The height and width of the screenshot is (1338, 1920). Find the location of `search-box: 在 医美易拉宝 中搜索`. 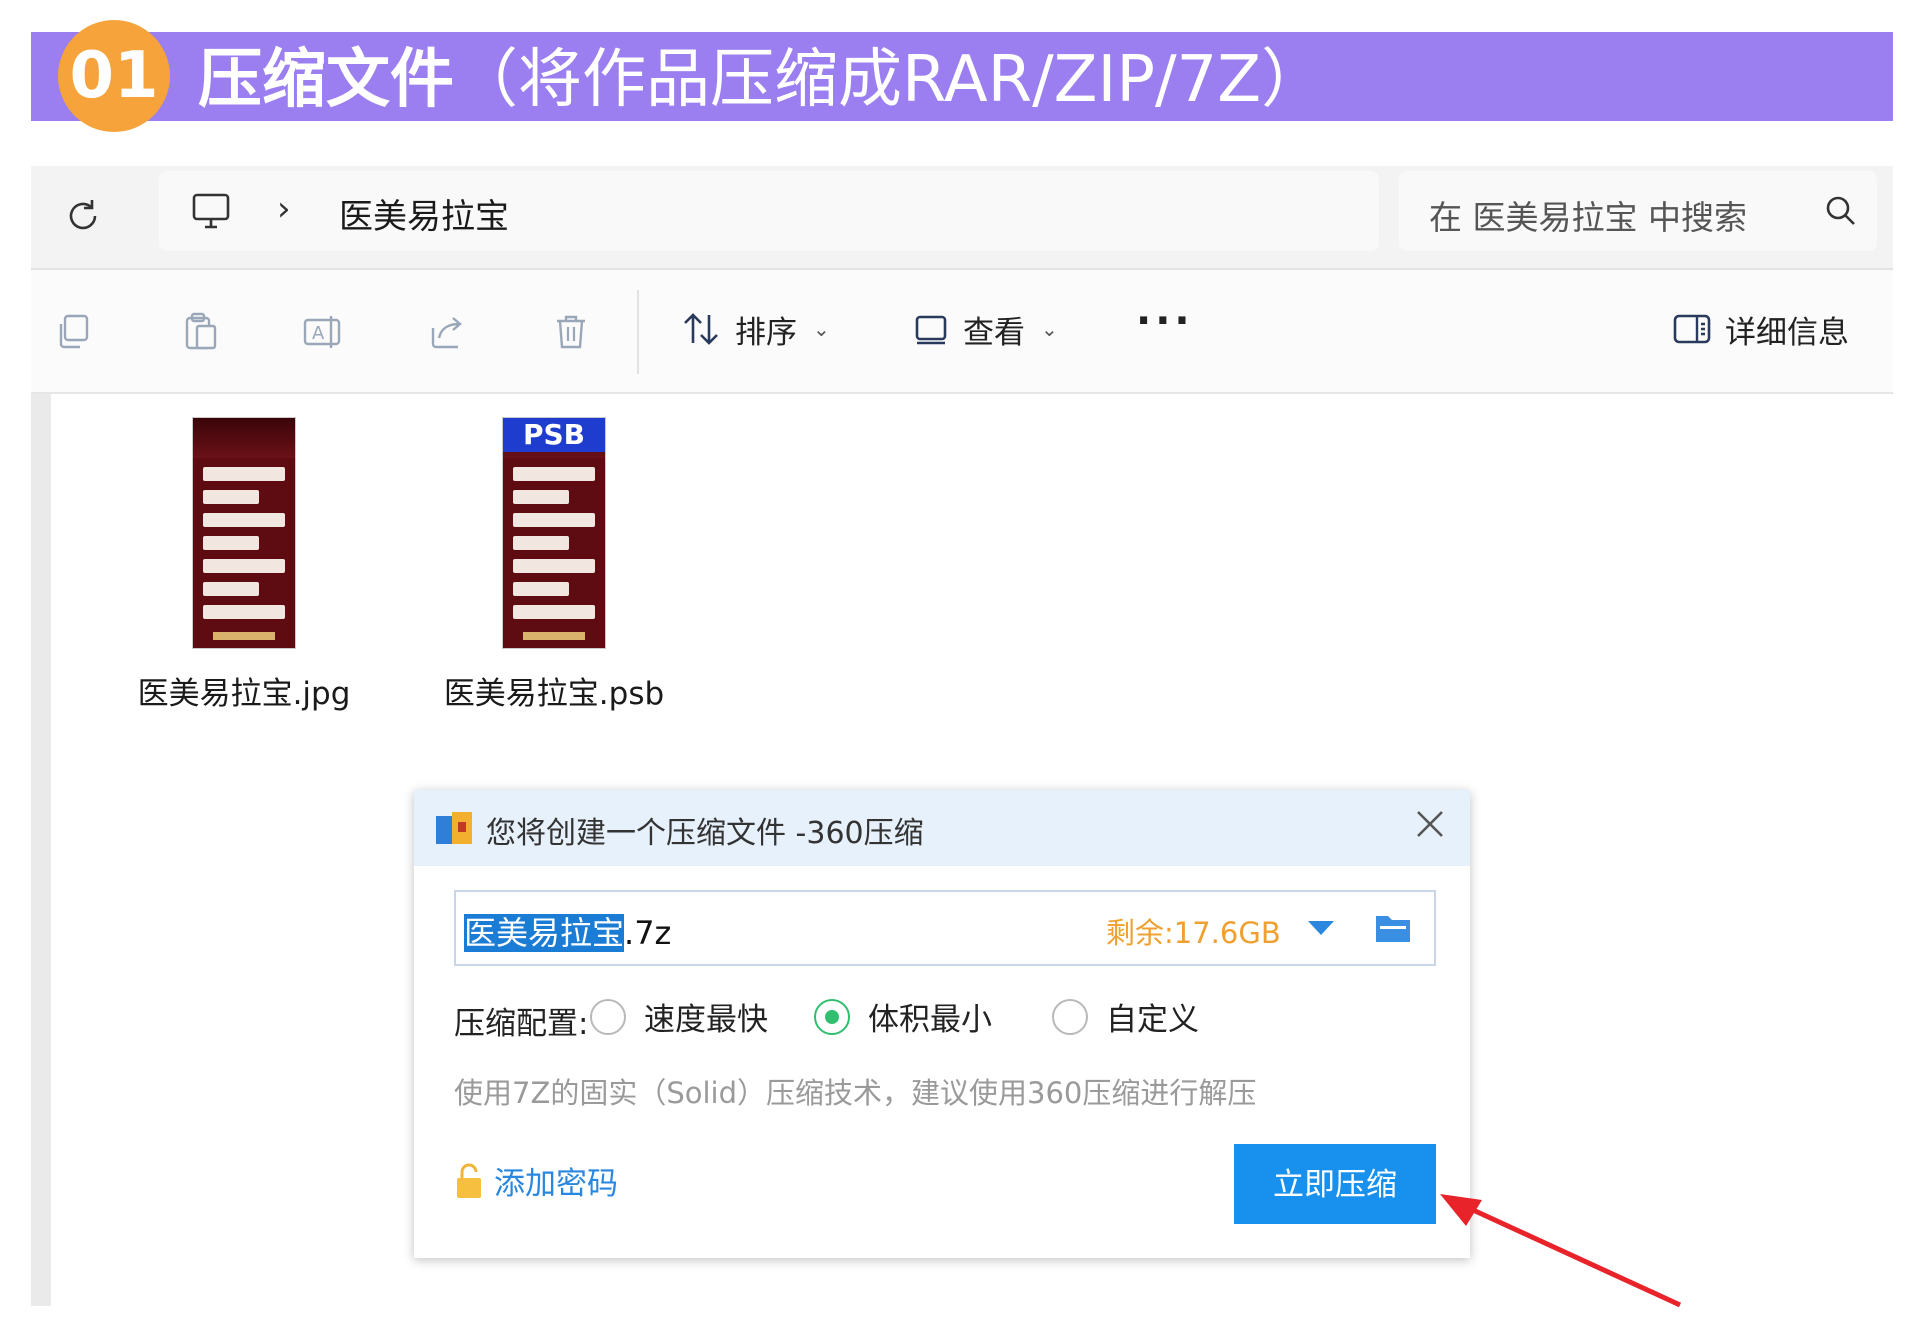

search-box: 在 医美易拉宝 中搜索 is located at coordinates (1638, 211).